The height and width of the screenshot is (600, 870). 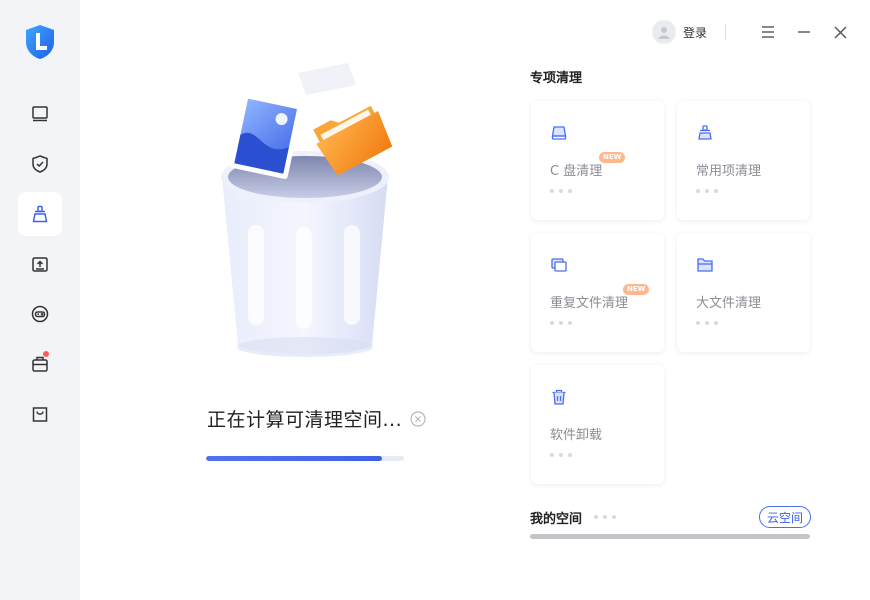 What do you see at coordinates (418, 418) in the screenshot?
I see `cancel-scan-icon` at bounding box center [418, 418].